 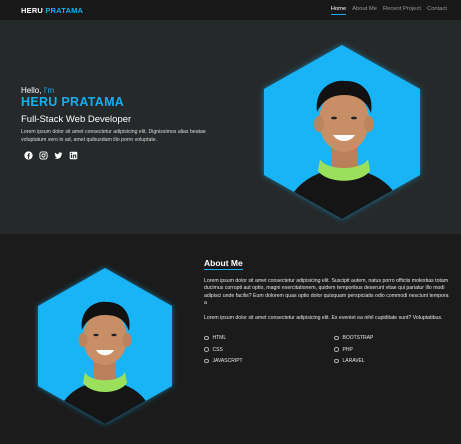 I want to click on nav-link-recent-project: Recent Project, so click(x=402, y=10).